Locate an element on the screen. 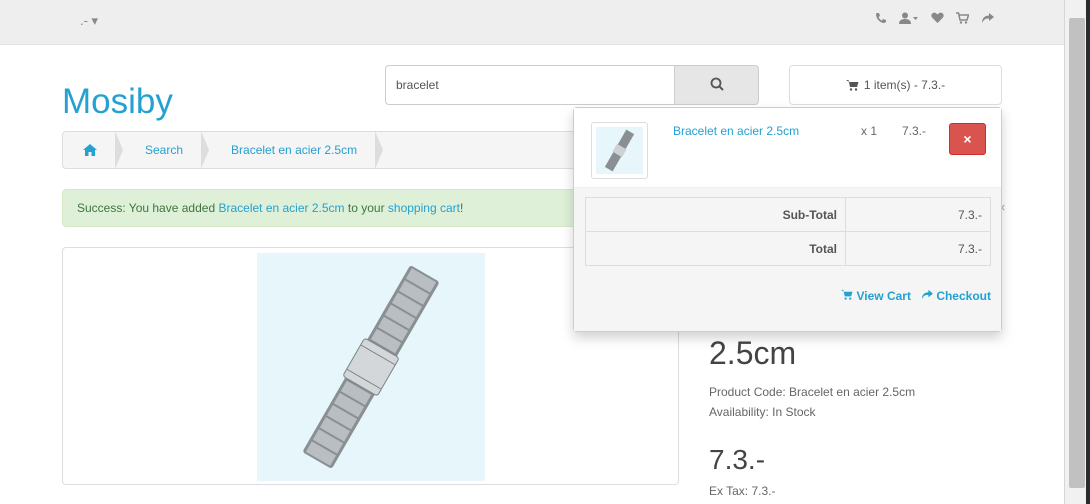 The height and width of the screenshot is (504, 1090). cart-item-qty: x 1 is located at coordinates (869, 131).